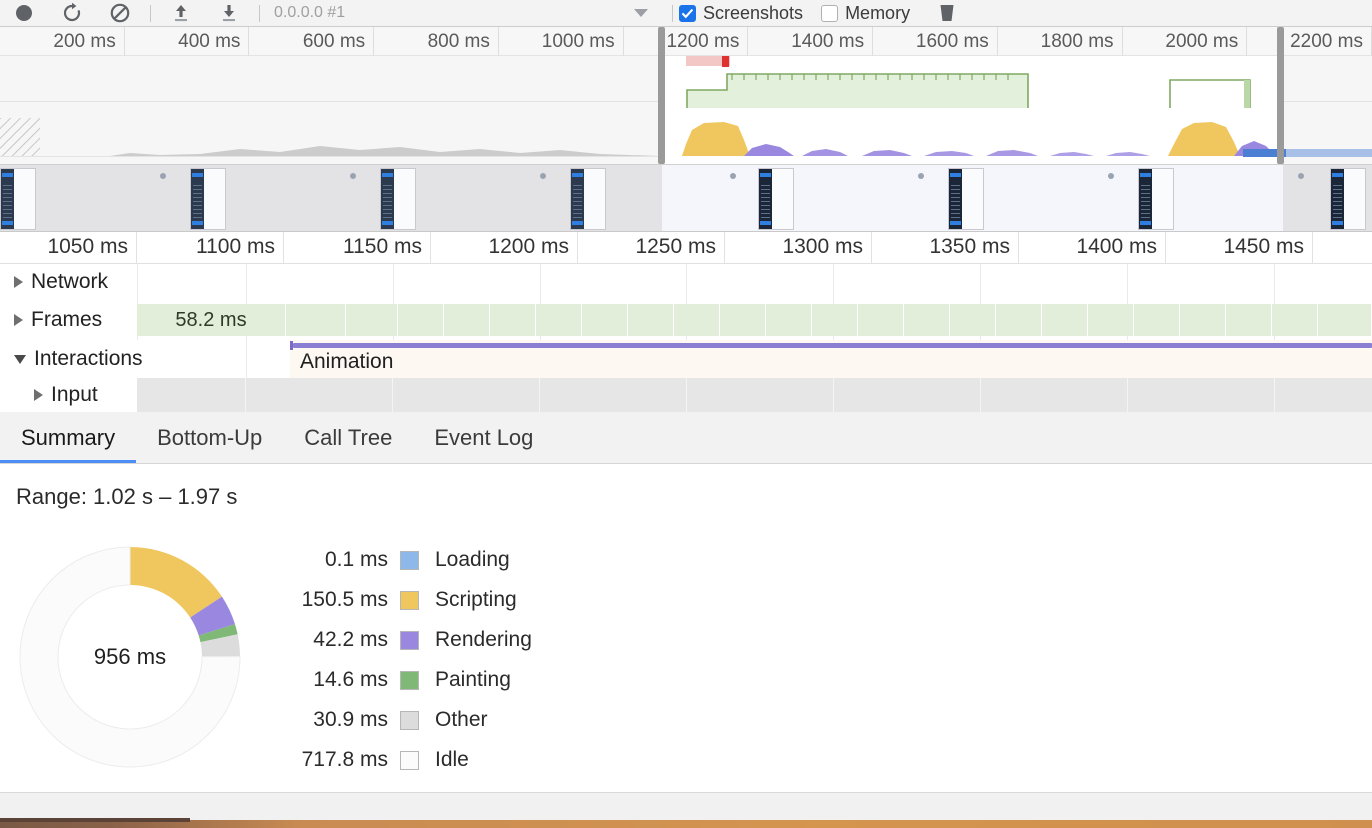  Describe the element at coordinates (686, 198) in the screenshot. I see `filmstrip-track` at that location.